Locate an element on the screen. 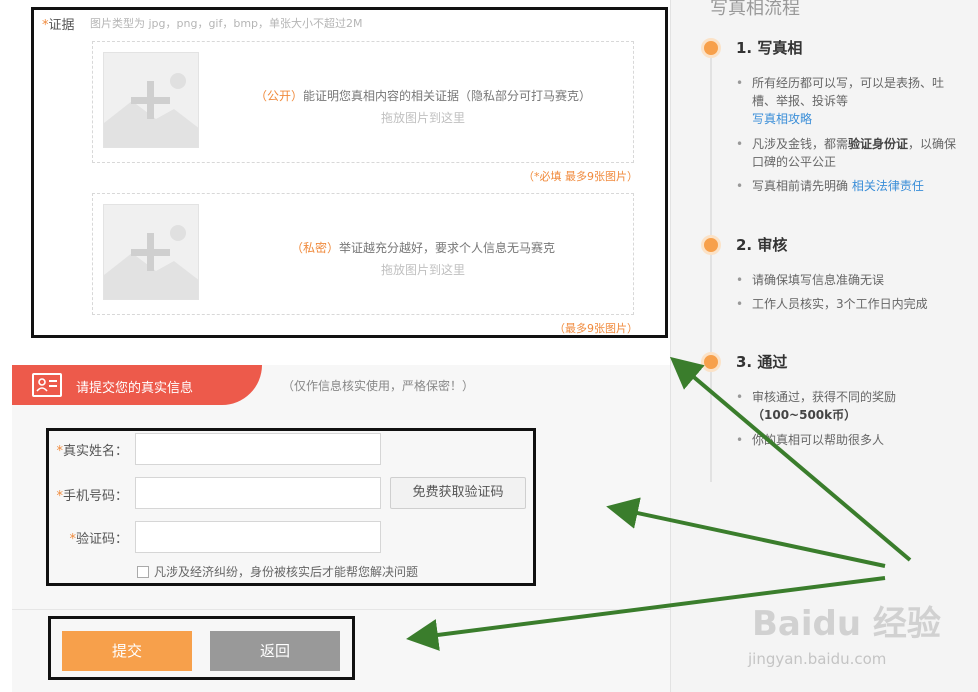  id-card-glyph is located at coordinates (46, 385).